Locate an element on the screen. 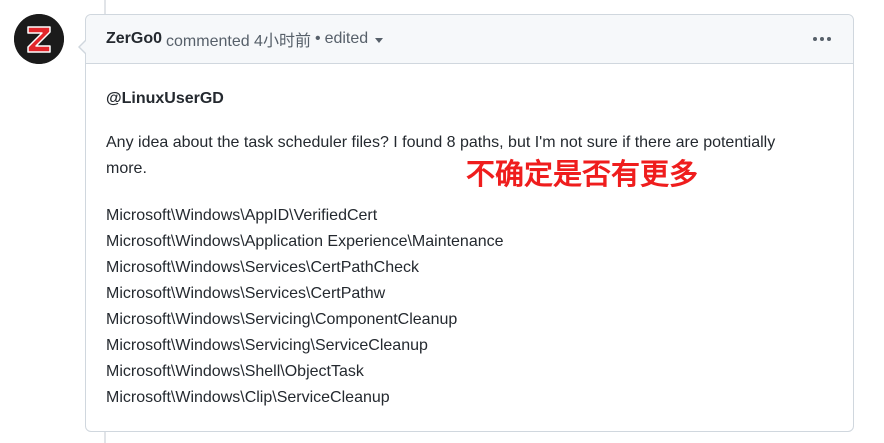 This screenshot has width=884, height=443. path-item: Microsoft\Windows\AppID\VerifiedCert is located at coordinates (242, 215).